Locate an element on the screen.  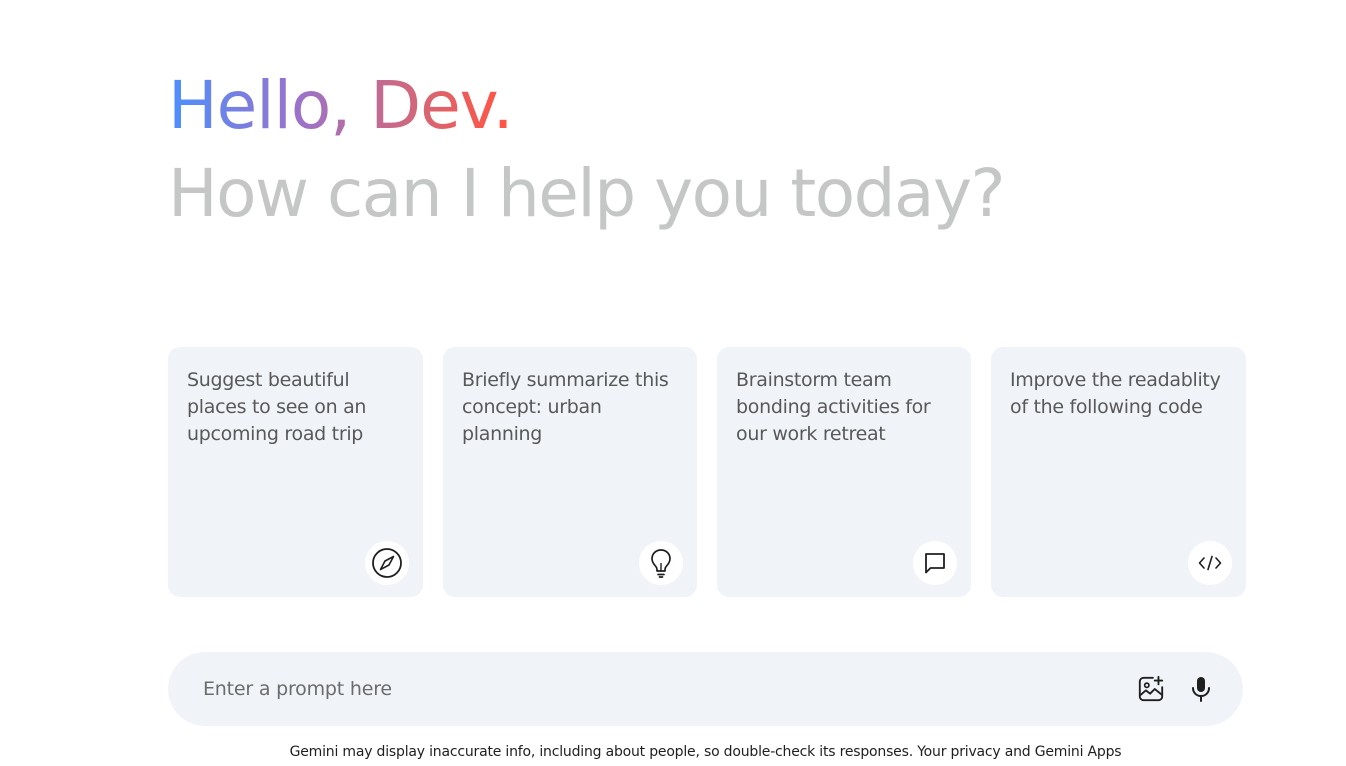
prompt-bar is located at coordinates (705, 689).